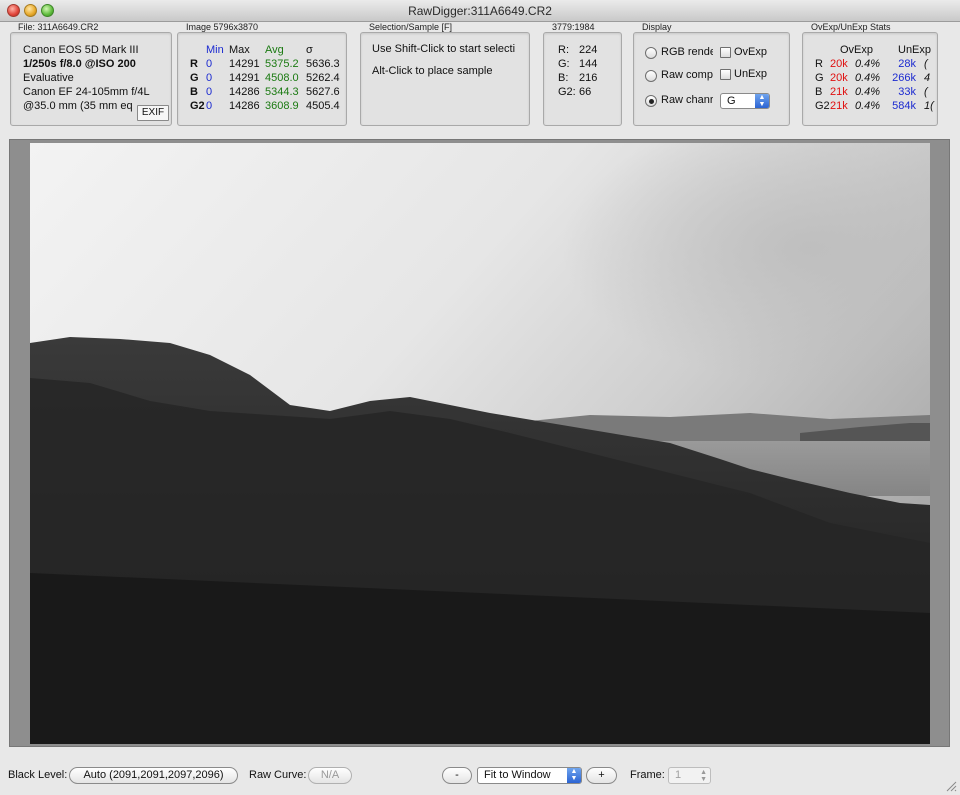 This screenshot has width=960, height=795. I want to click on channel-label: G, so click(194, 78).